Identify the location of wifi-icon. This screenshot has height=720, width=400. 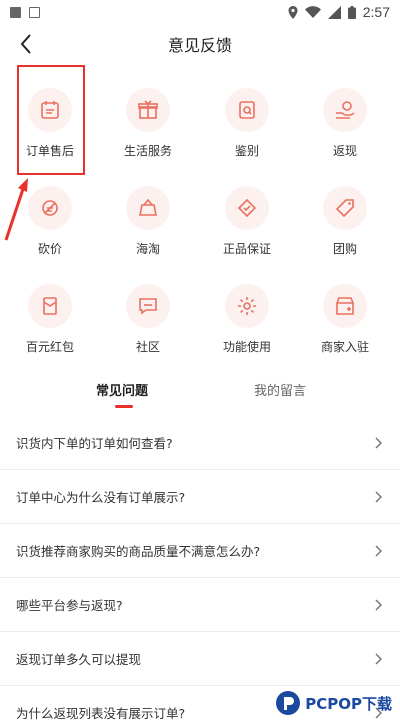
(312, 12).